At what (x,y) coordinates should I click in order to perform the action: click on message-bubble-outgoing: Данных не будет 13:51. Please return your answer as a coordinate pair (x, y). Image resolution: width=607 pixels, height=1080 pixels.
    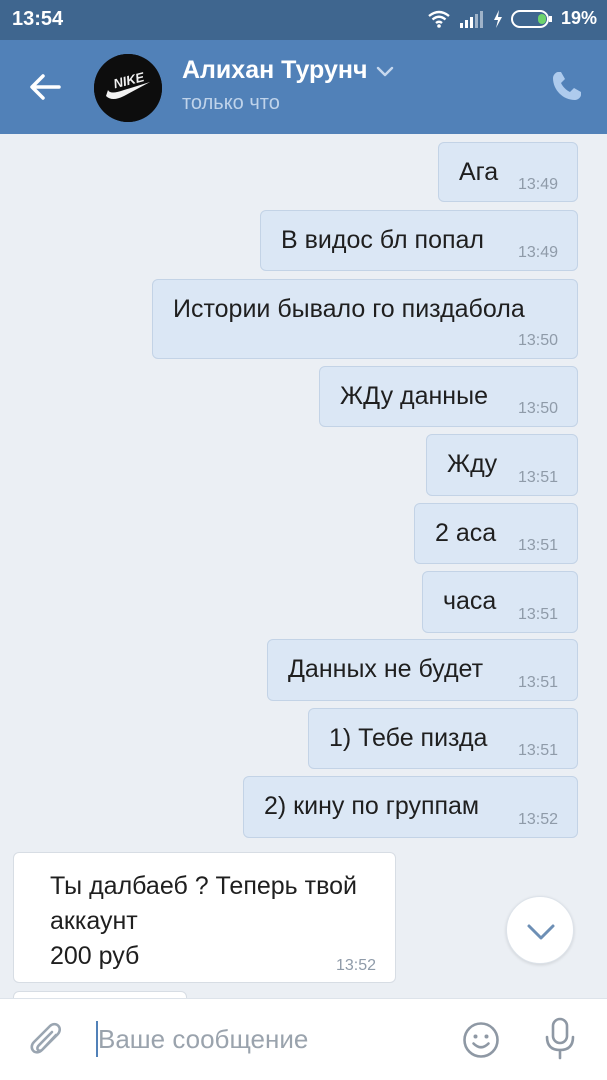
    Looking at the image, I should click on (422, 670).